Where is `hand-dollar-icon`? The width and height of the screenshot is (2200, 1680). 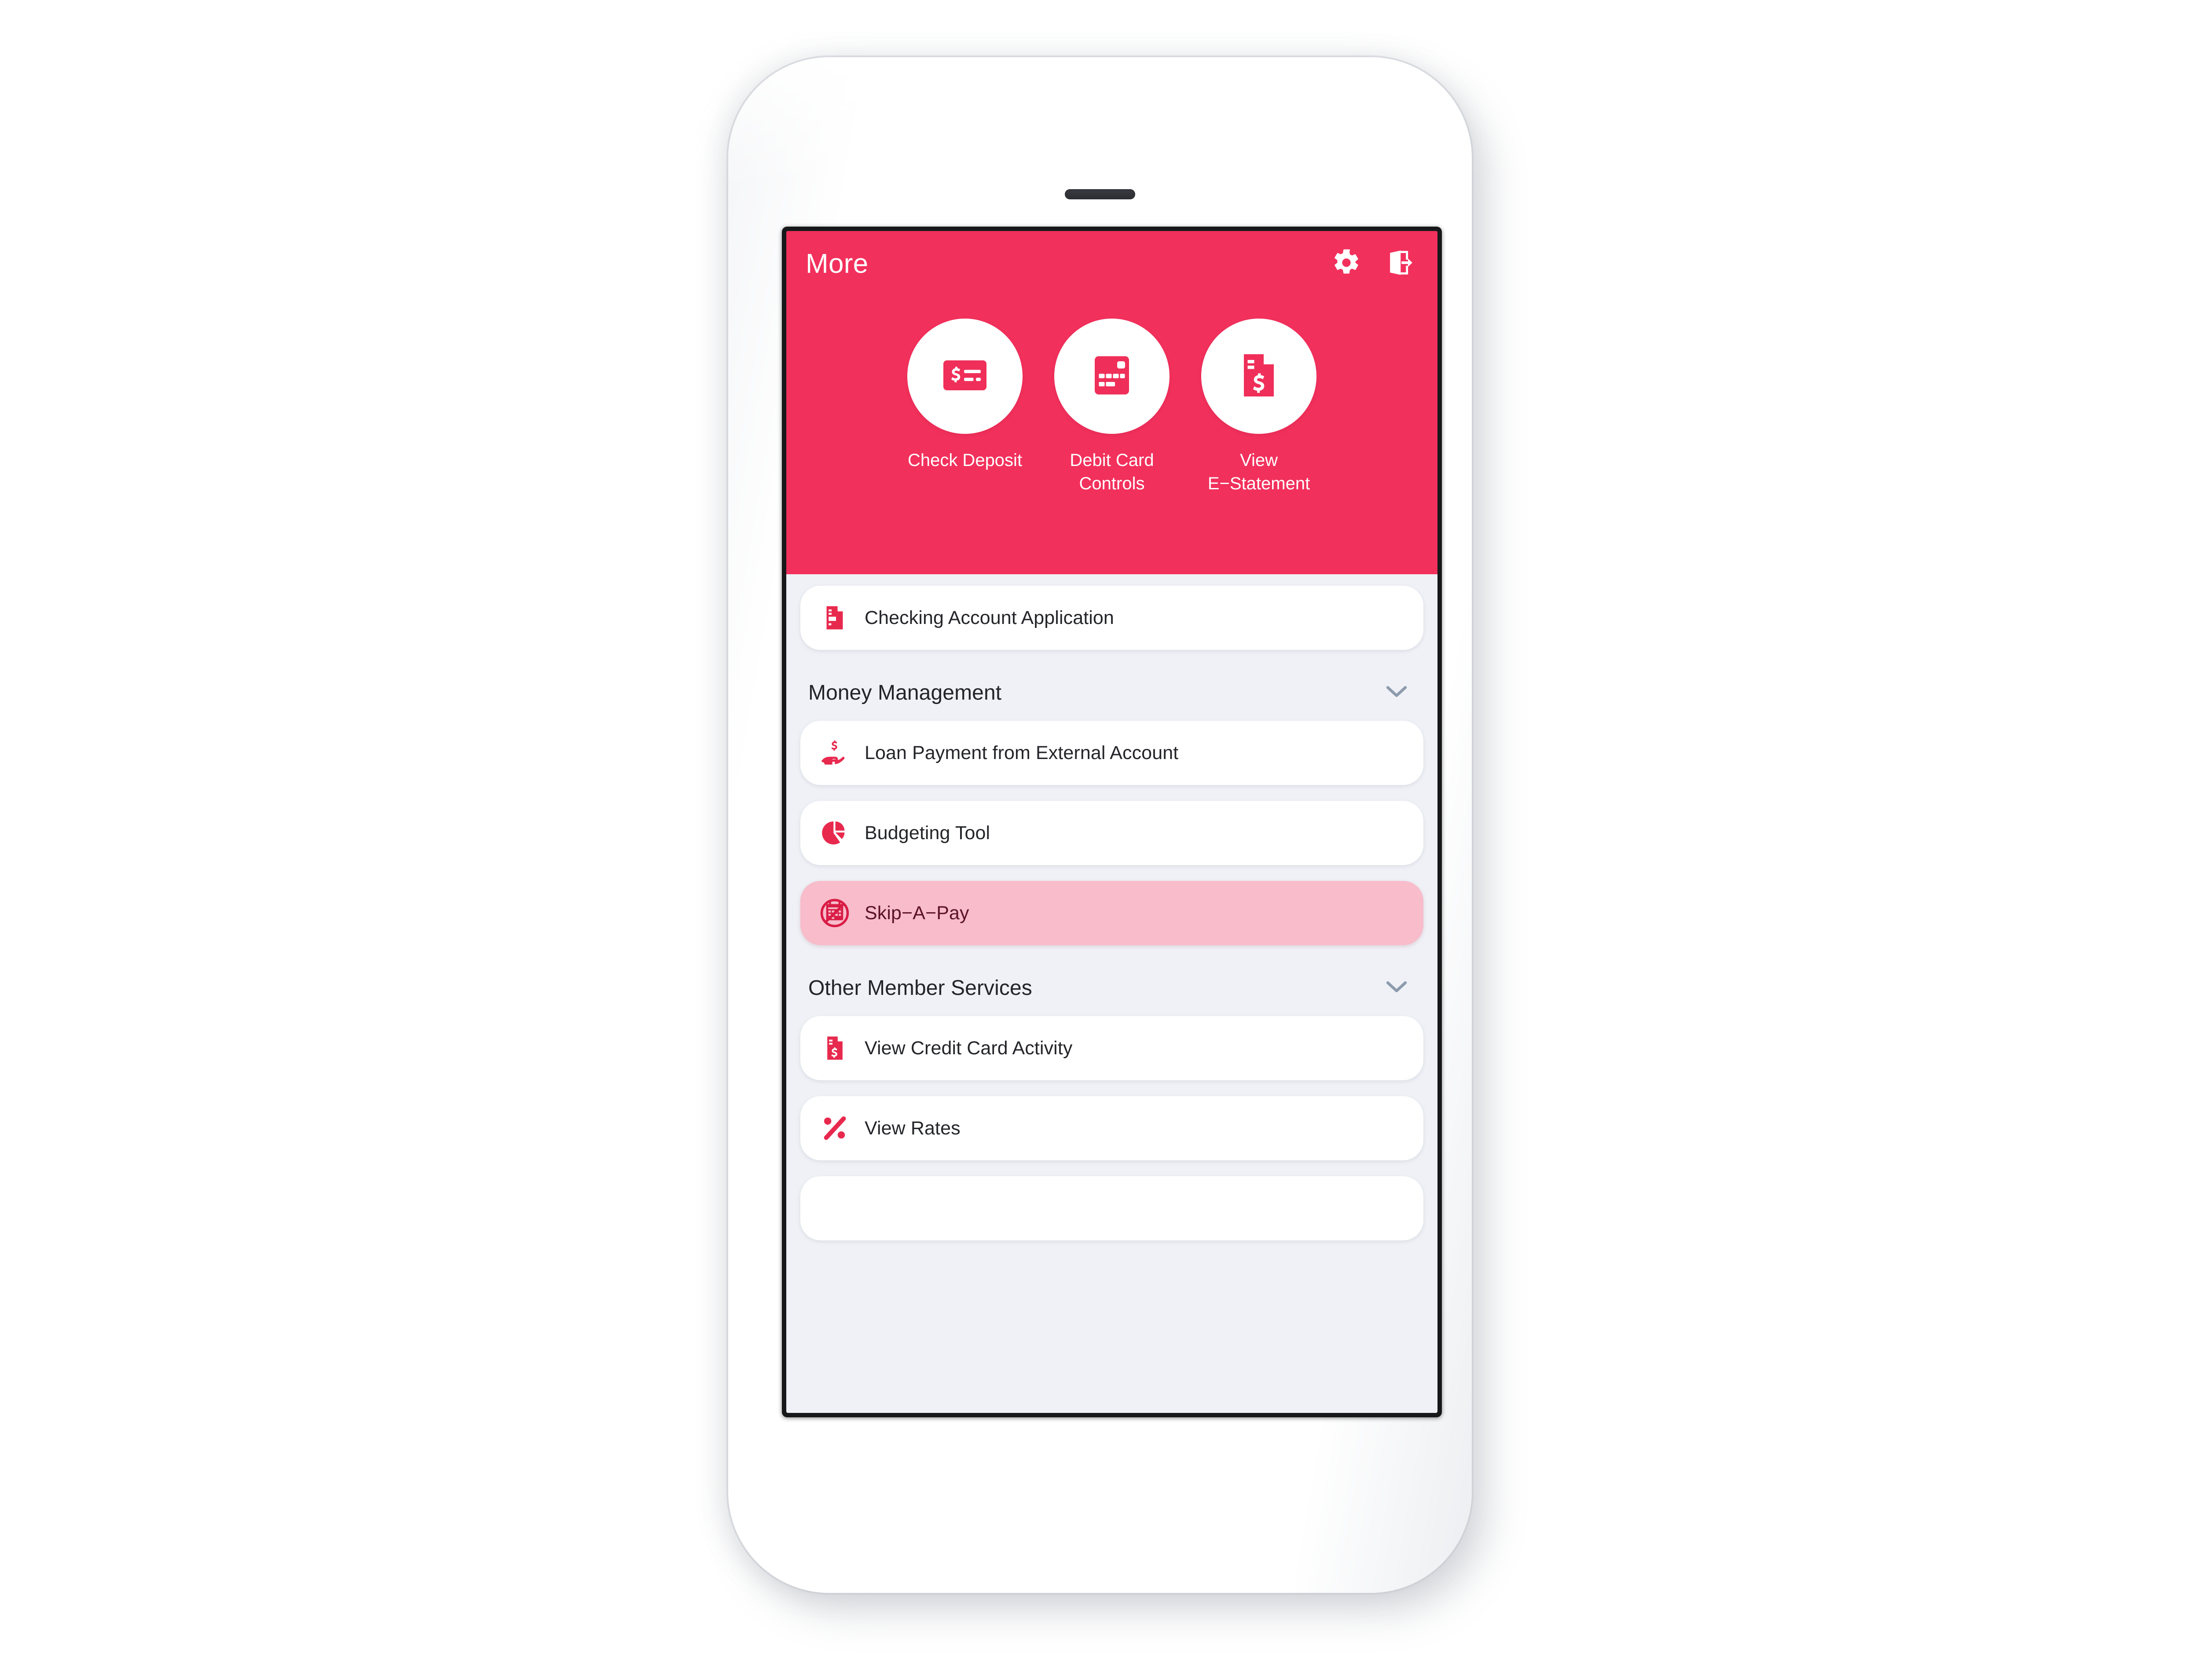 hand-dollar-icon is located at coordinates (835, 753).